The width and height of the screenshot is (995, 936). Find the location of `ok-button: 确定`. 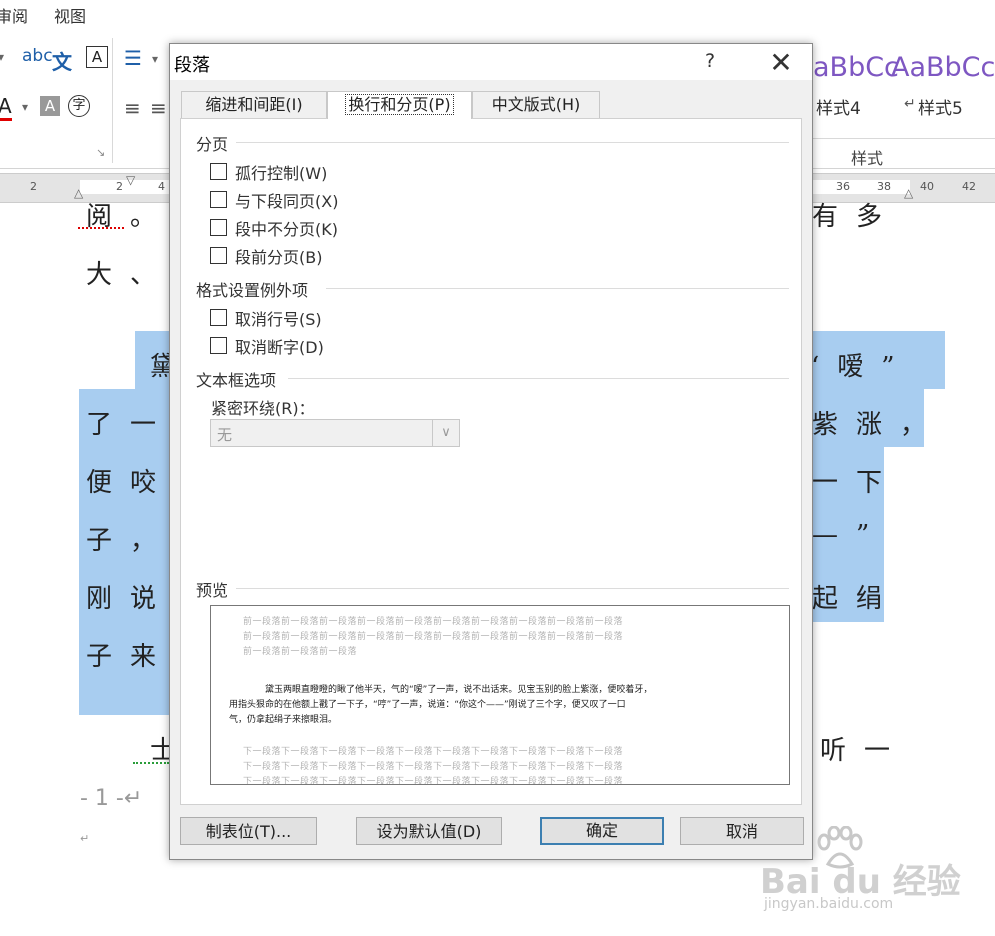

ok-button: 确定 is located at coordinates (602, 831).